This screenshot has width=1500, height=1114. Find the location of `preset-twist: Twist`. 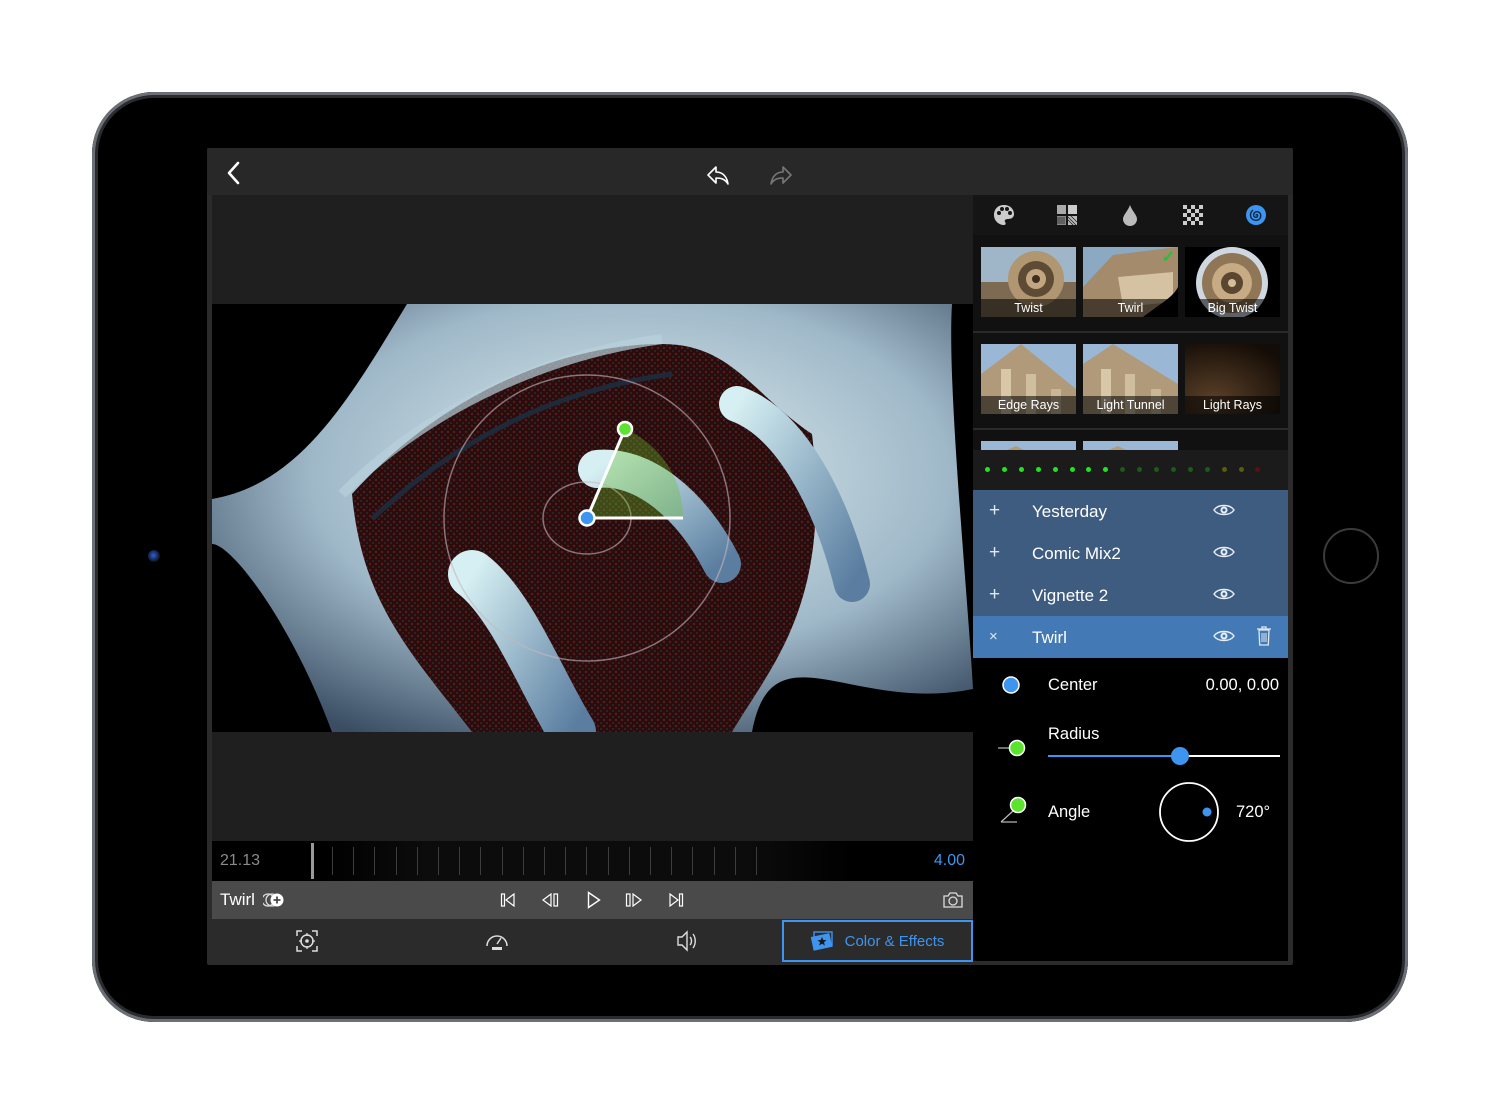

preset-twist: Twist is located at coordinates (1028, 282).